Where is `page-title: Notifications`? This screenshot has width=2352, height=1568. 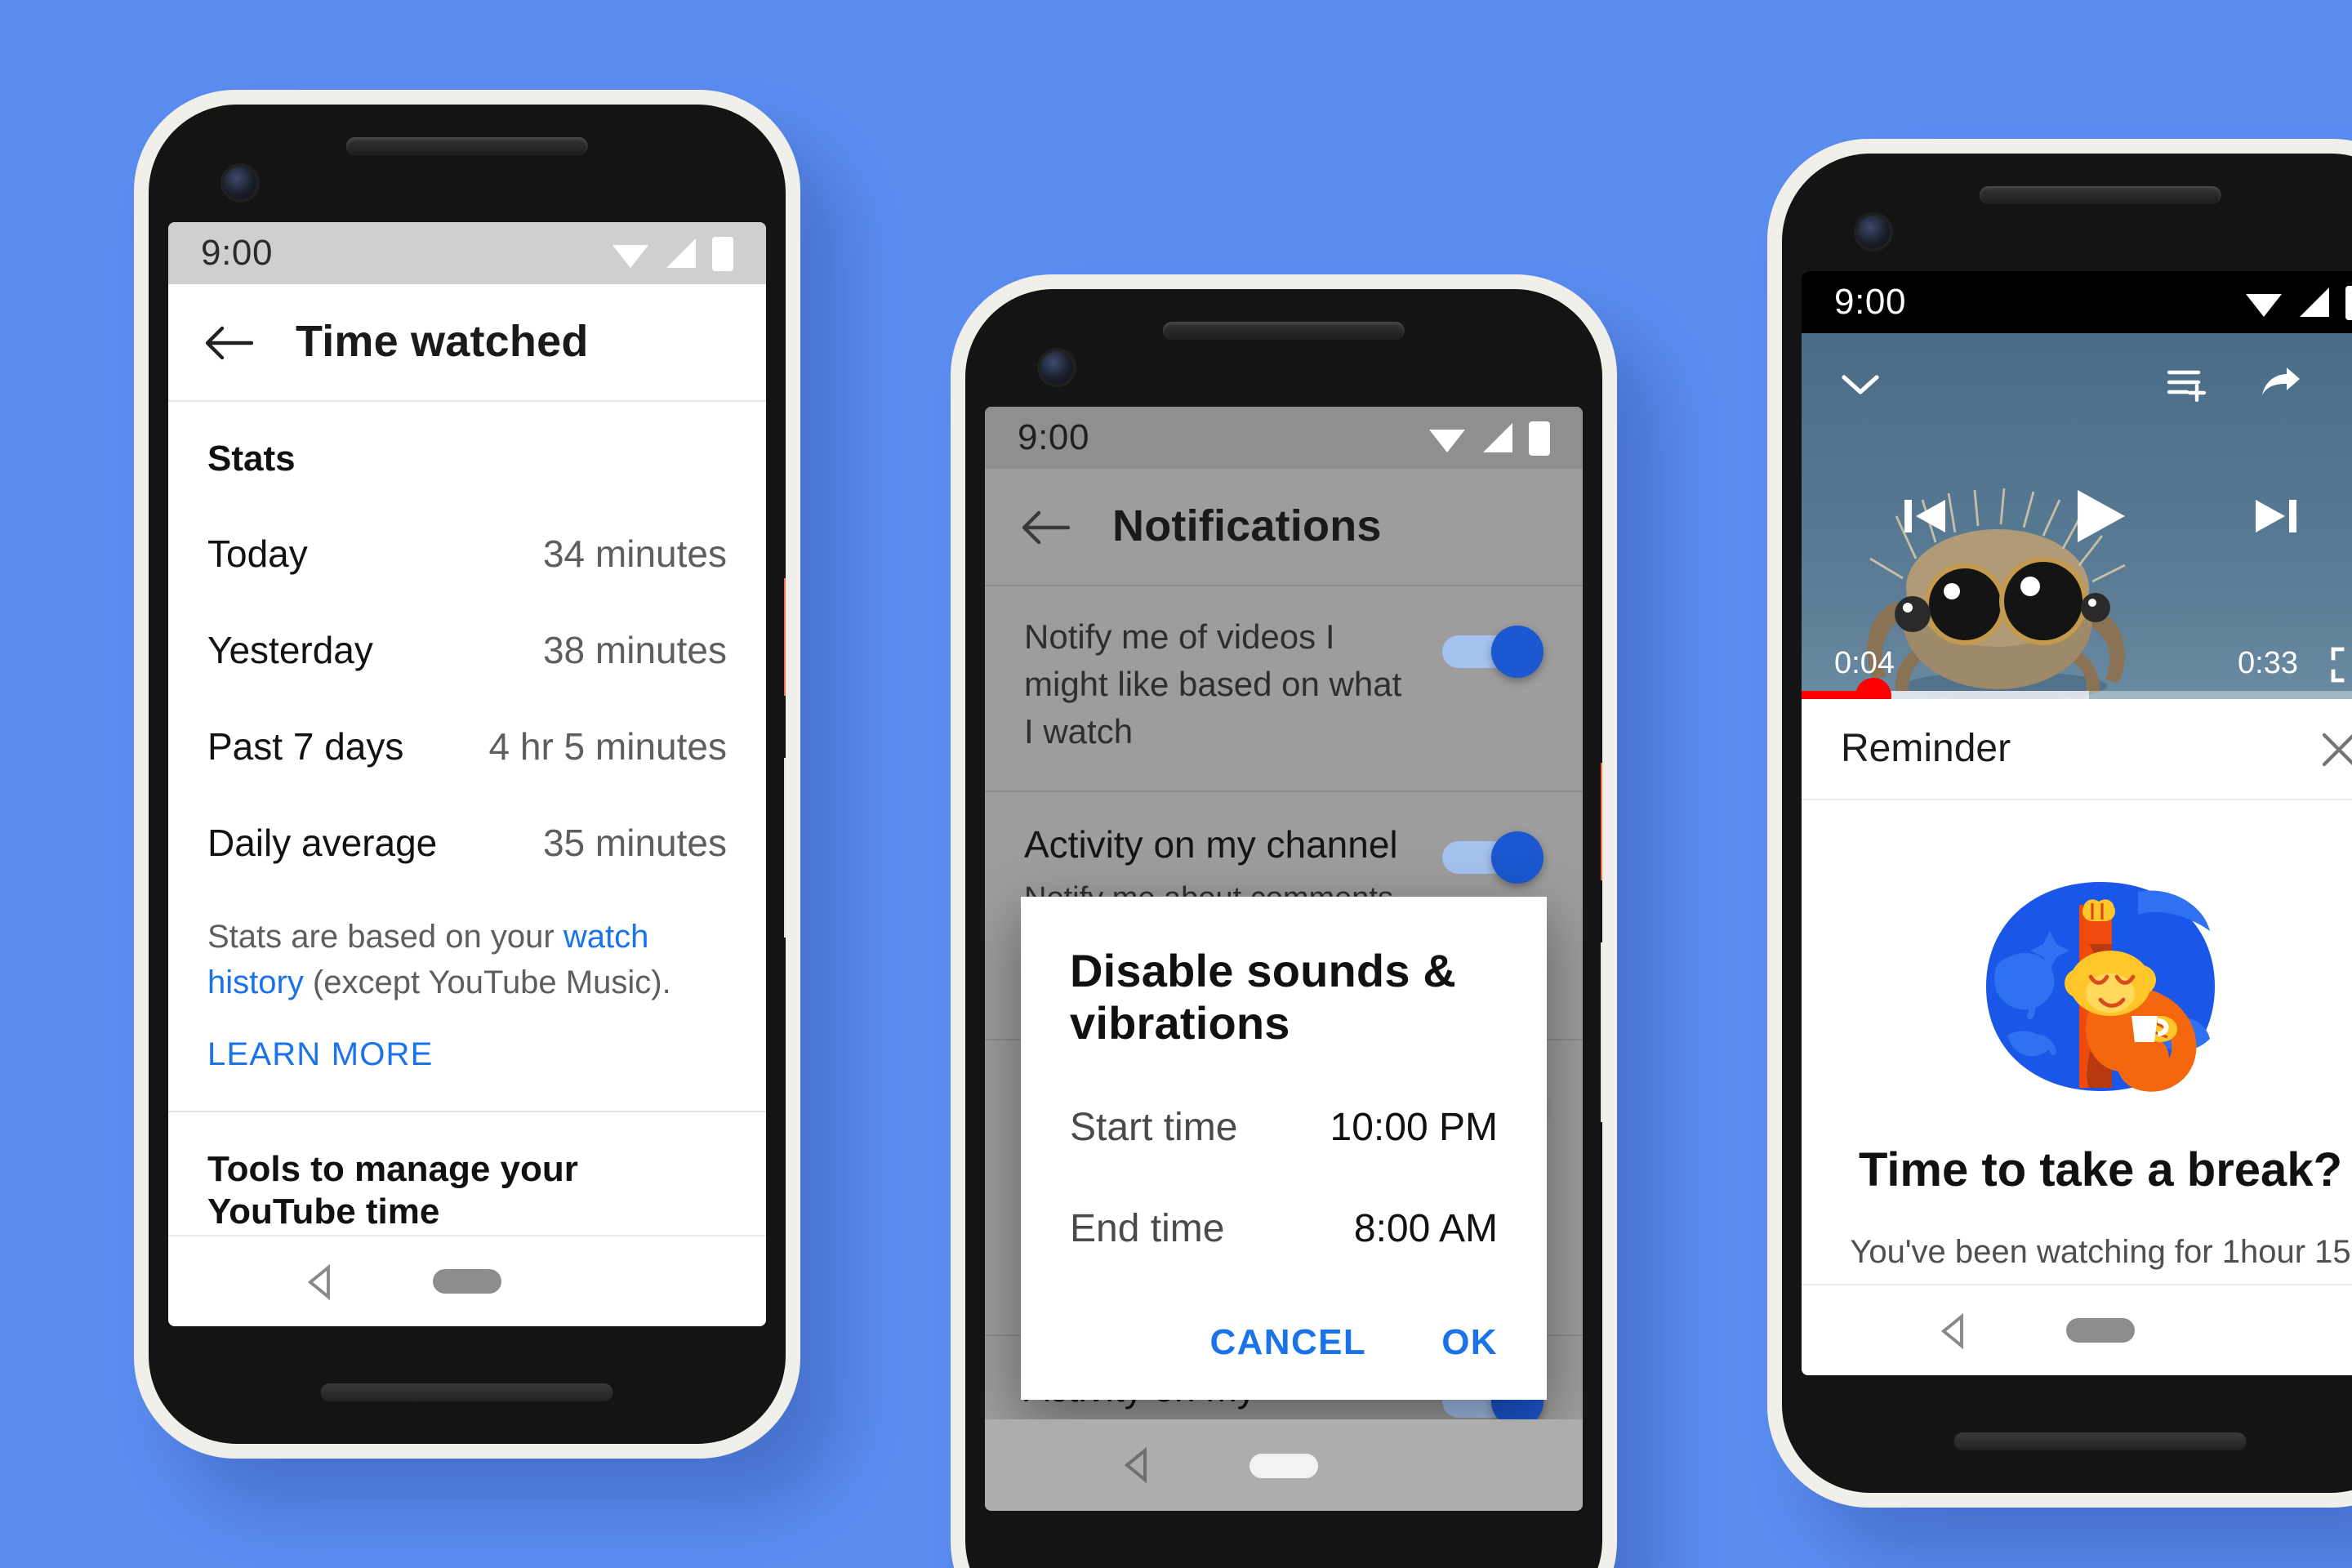 page-title: Notifications is located at coordinates (1247, 525).